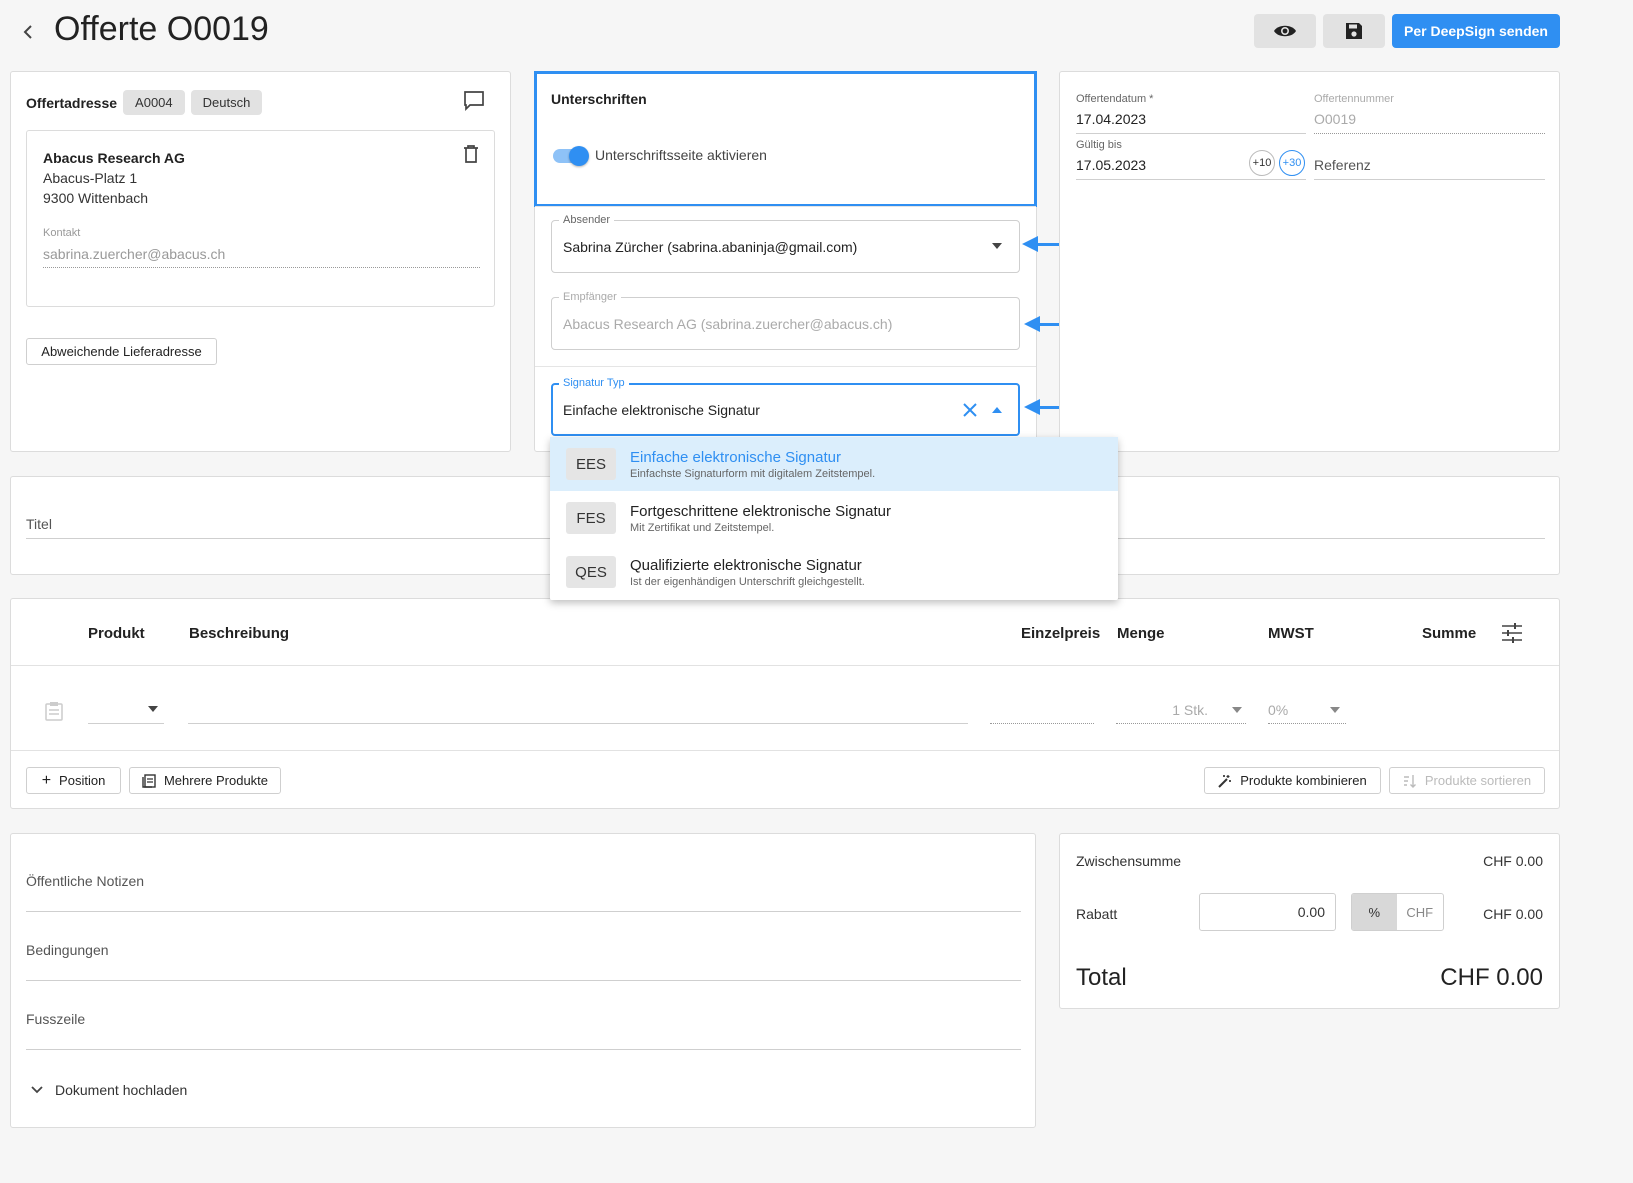 This screenshot has height=1183, width=1633. Describe the element at coordinates (205, 780) in the screenshot. I see `multiple-products-button: Mehrere Produkte` at that location.